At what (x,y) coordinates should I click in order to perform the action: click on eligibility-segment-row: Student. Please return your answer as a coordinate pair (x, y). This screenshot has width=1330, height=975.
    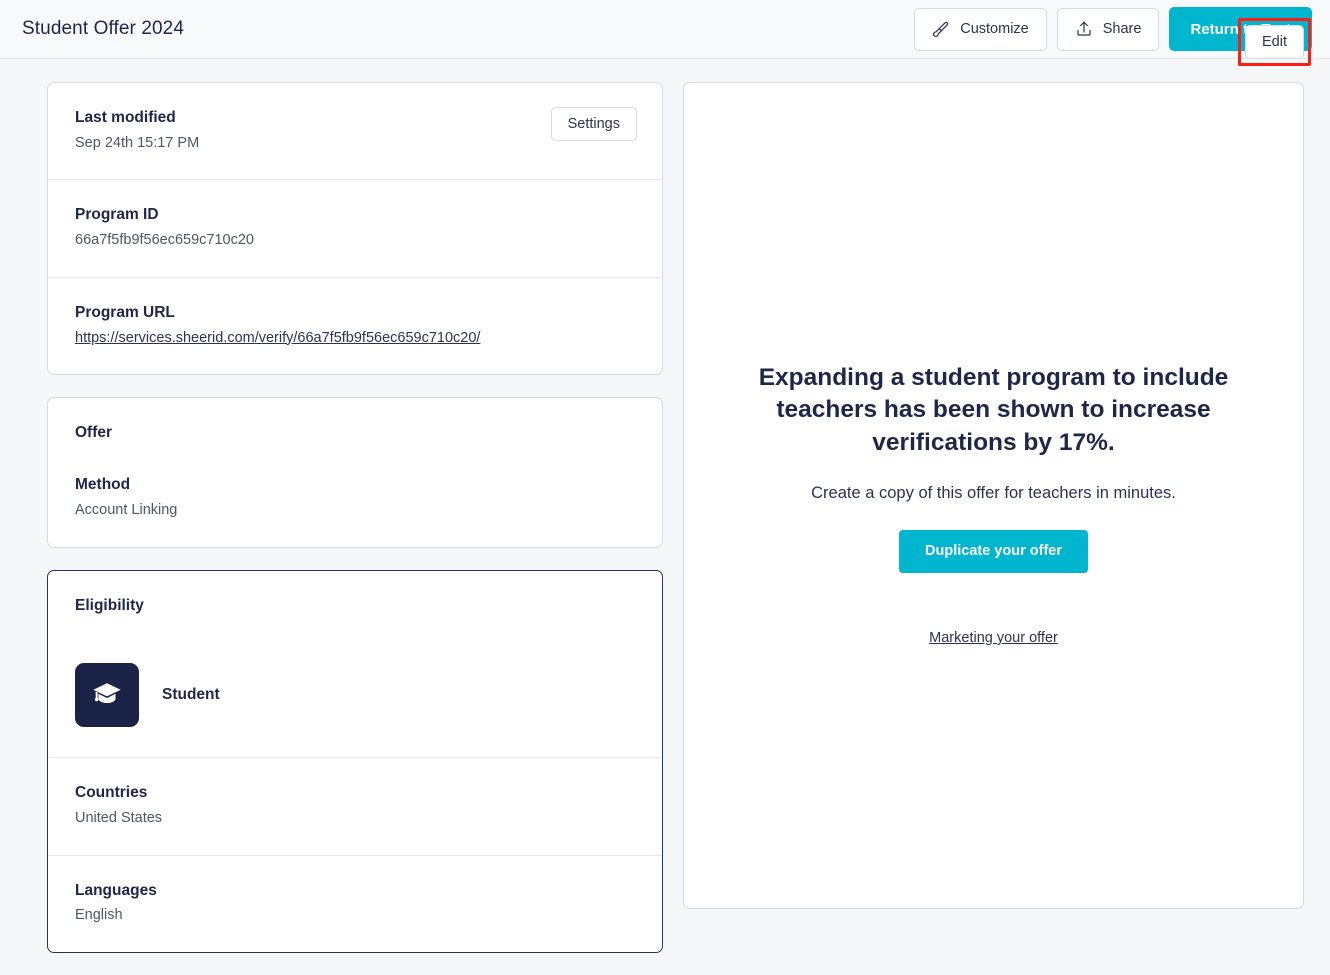
    Looking at the image, I should click on (355, 705).